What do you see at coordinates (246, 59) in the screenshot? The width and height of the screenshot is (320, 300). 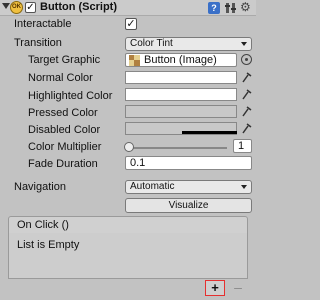 I see `object-picker-icon` at bounding box center [246, 59].